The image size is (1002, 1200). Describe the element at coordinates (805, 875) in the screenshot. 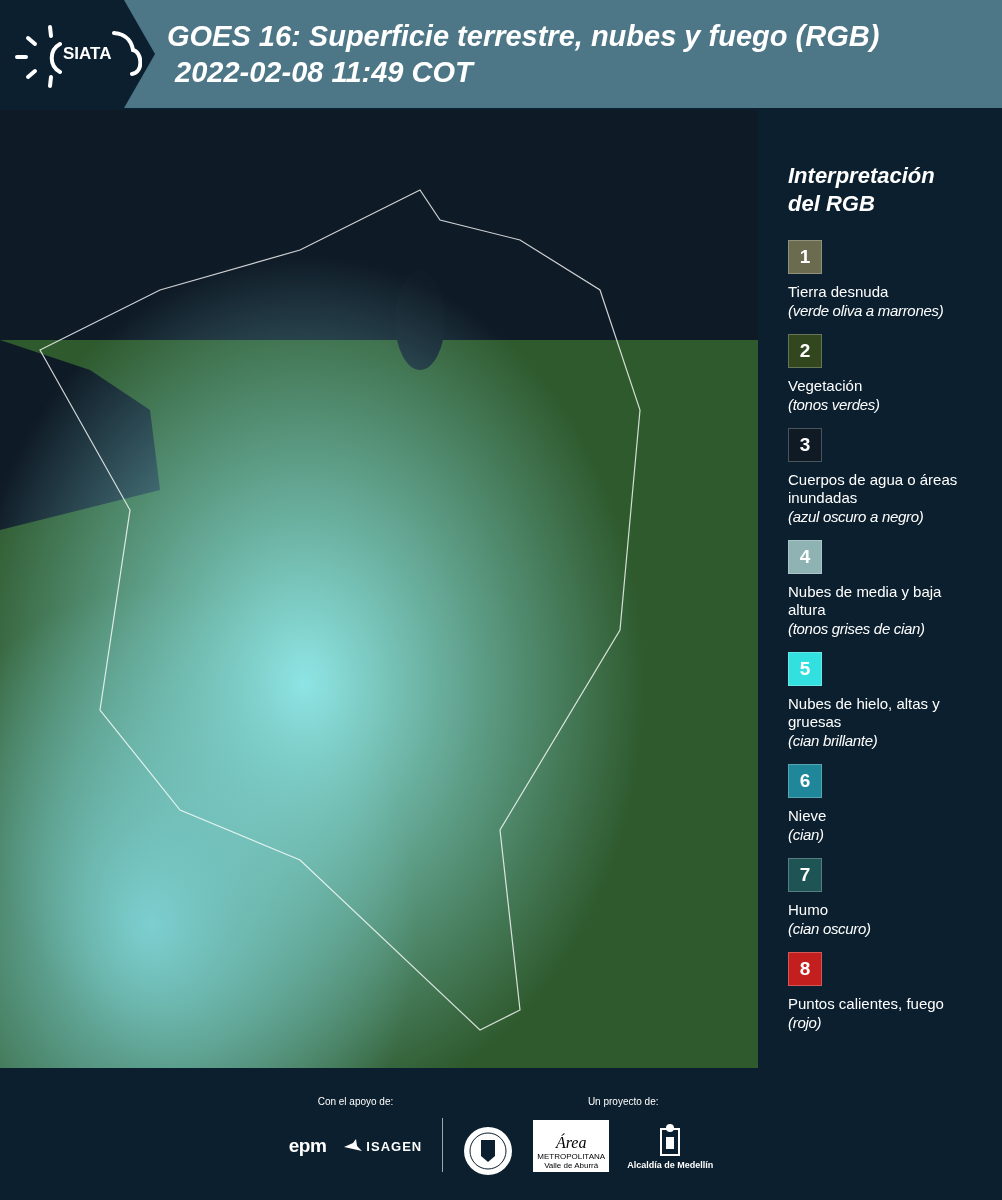

I see `color-swatch: 7` at that location.